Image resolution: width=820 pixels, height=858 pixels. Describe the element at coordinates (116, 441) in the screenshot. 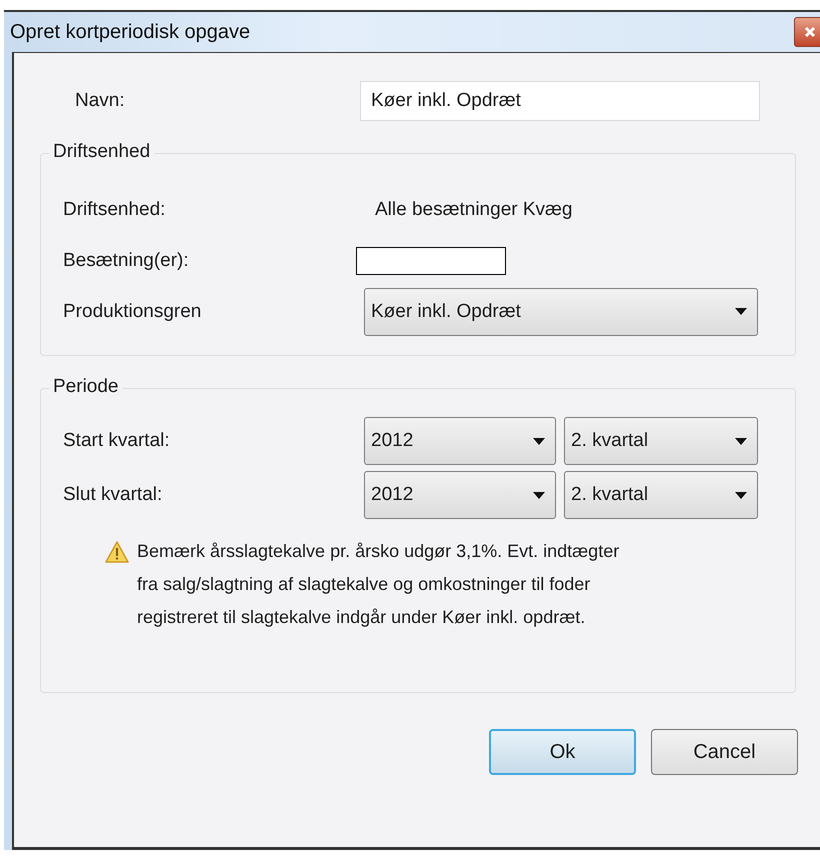

I see `field-label: Start kvartal:` at that location.